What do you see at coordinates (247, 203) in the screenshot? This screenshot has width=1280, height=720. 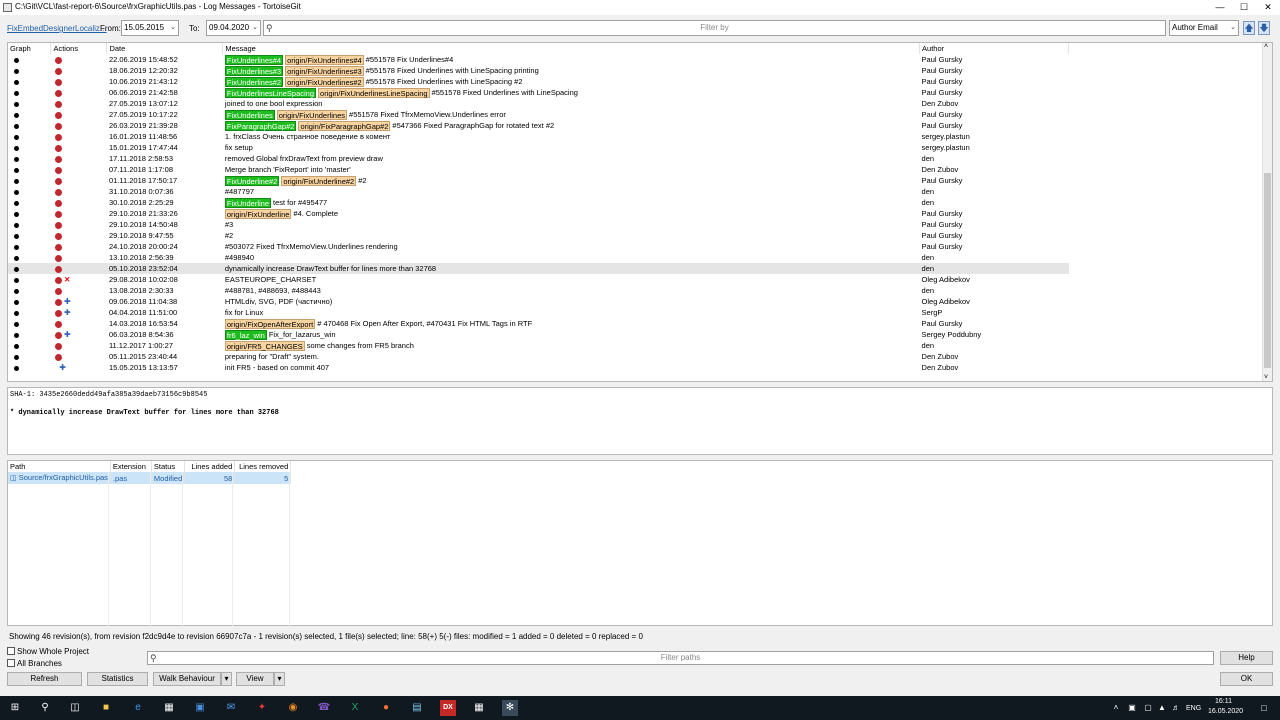 I see `branch-label: FixUnderline` at bounding box center [247, 203].